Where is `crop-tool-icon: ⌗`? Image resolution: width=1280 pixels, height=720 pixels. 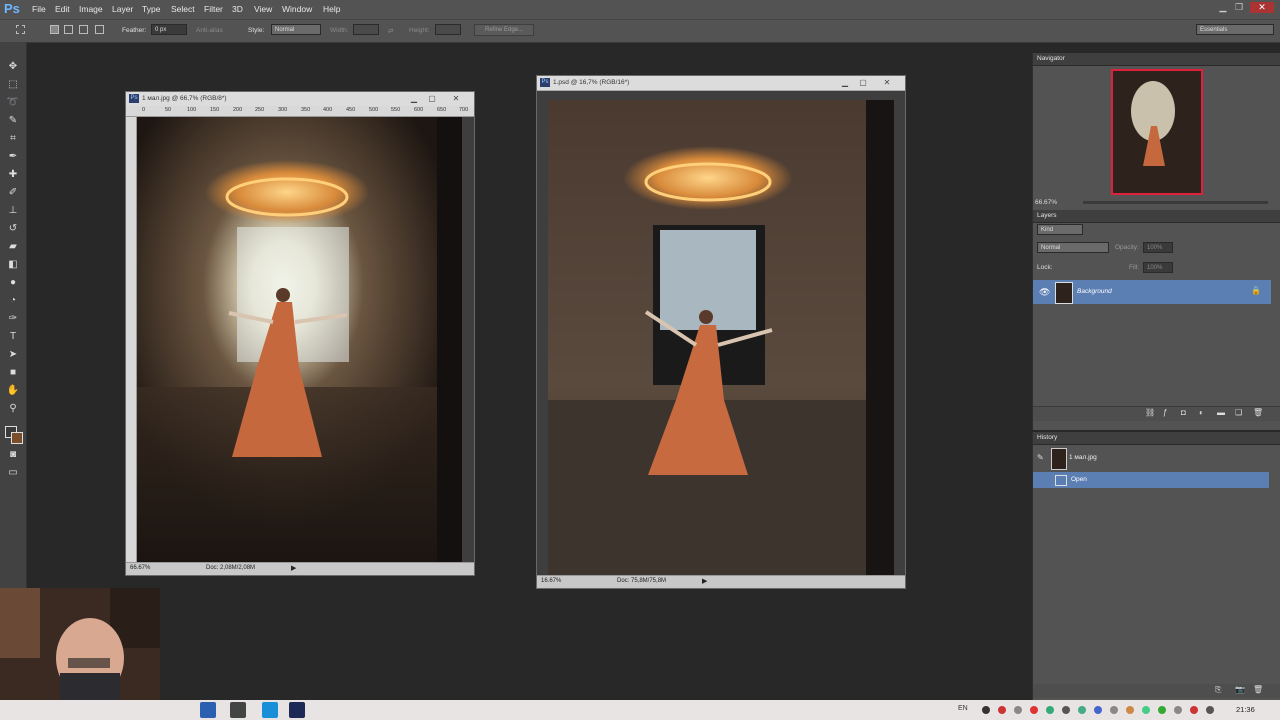 crop-tool-icon: ⌗ is located at coordinates (13, 139).